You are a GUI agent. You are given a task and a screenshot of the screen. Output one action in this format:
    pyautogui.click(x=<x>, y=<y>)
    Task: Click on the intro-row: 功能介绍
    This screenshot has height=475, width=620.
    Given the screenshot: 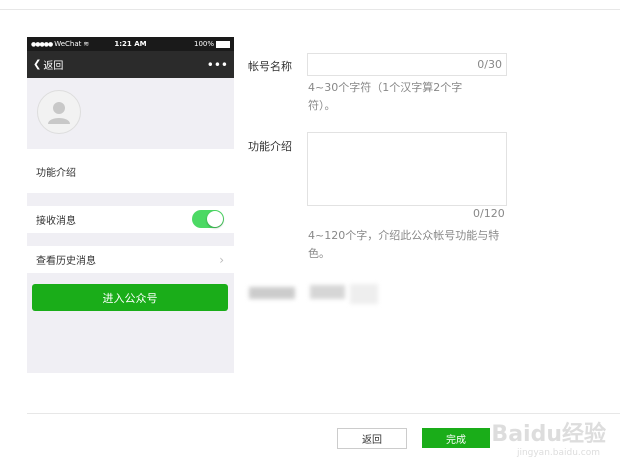 What is the action you would take?
    pyautogui.click(x=130, y=171)
    